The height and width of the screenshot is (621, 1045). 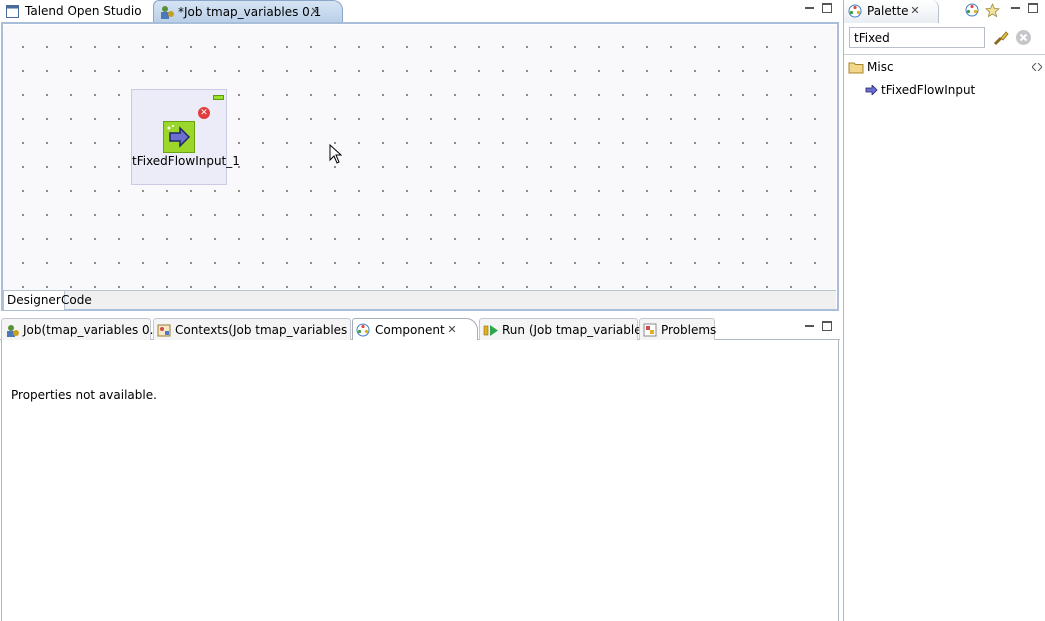 What do you see at coordinates (944, 54) in the screenshot?
I see `palette-separator` at bounding box center [944, 54].